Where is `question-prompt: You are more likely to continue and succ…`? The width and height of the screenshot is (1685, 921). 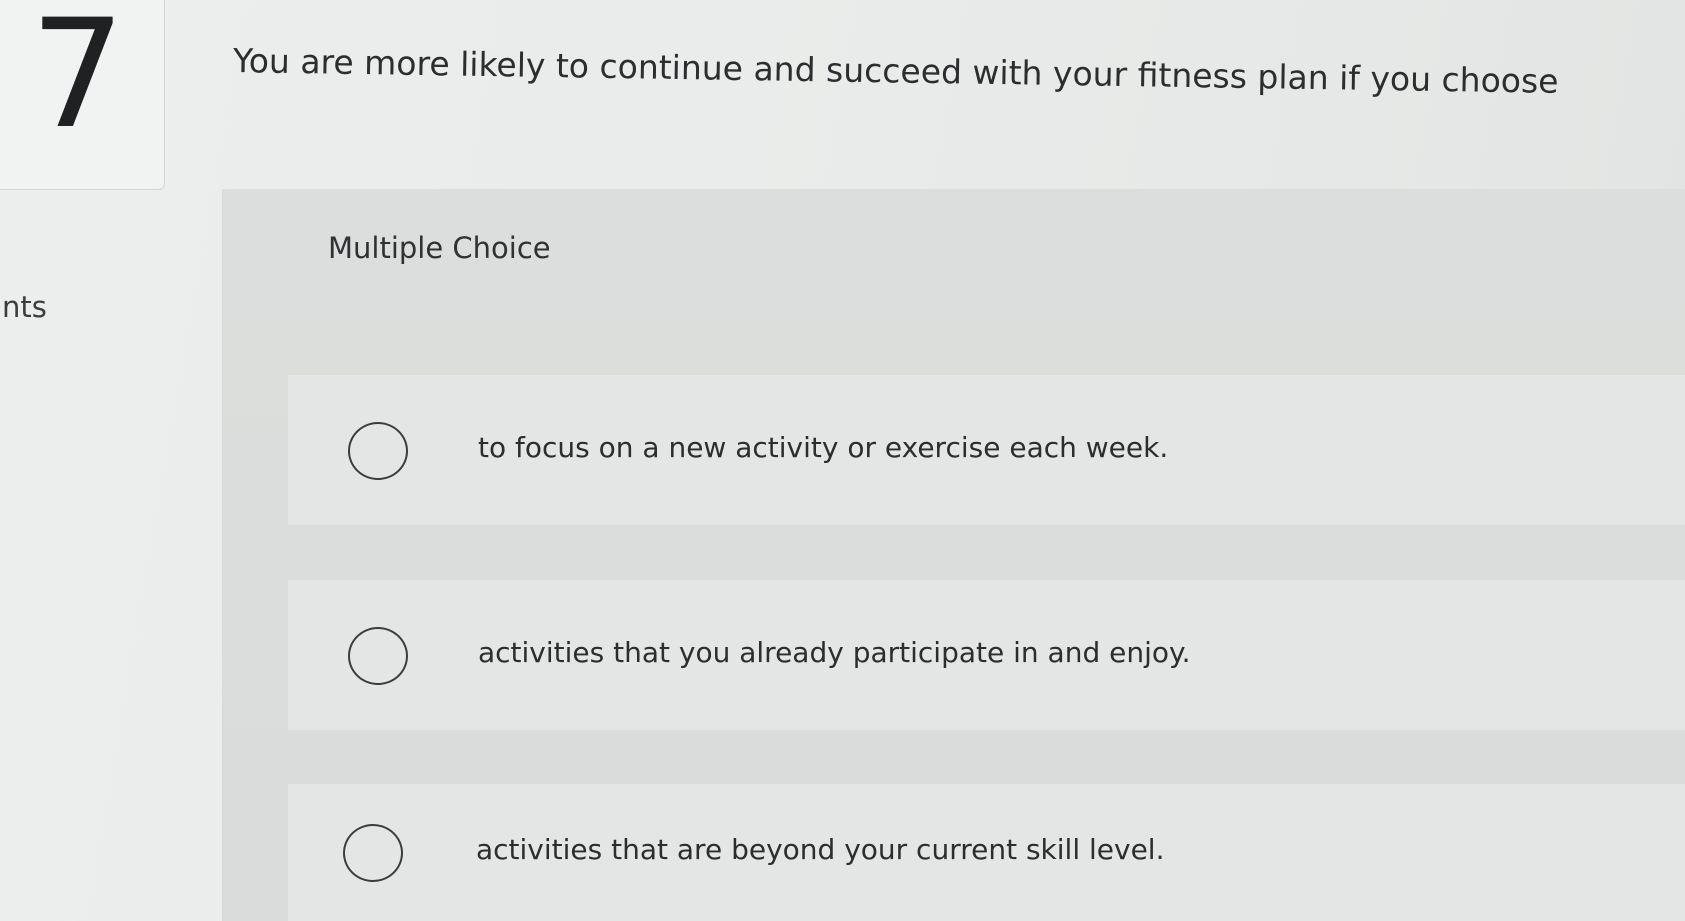
question-prompt: You are more likely to continue and succ… is located at coordinates (895, 71).